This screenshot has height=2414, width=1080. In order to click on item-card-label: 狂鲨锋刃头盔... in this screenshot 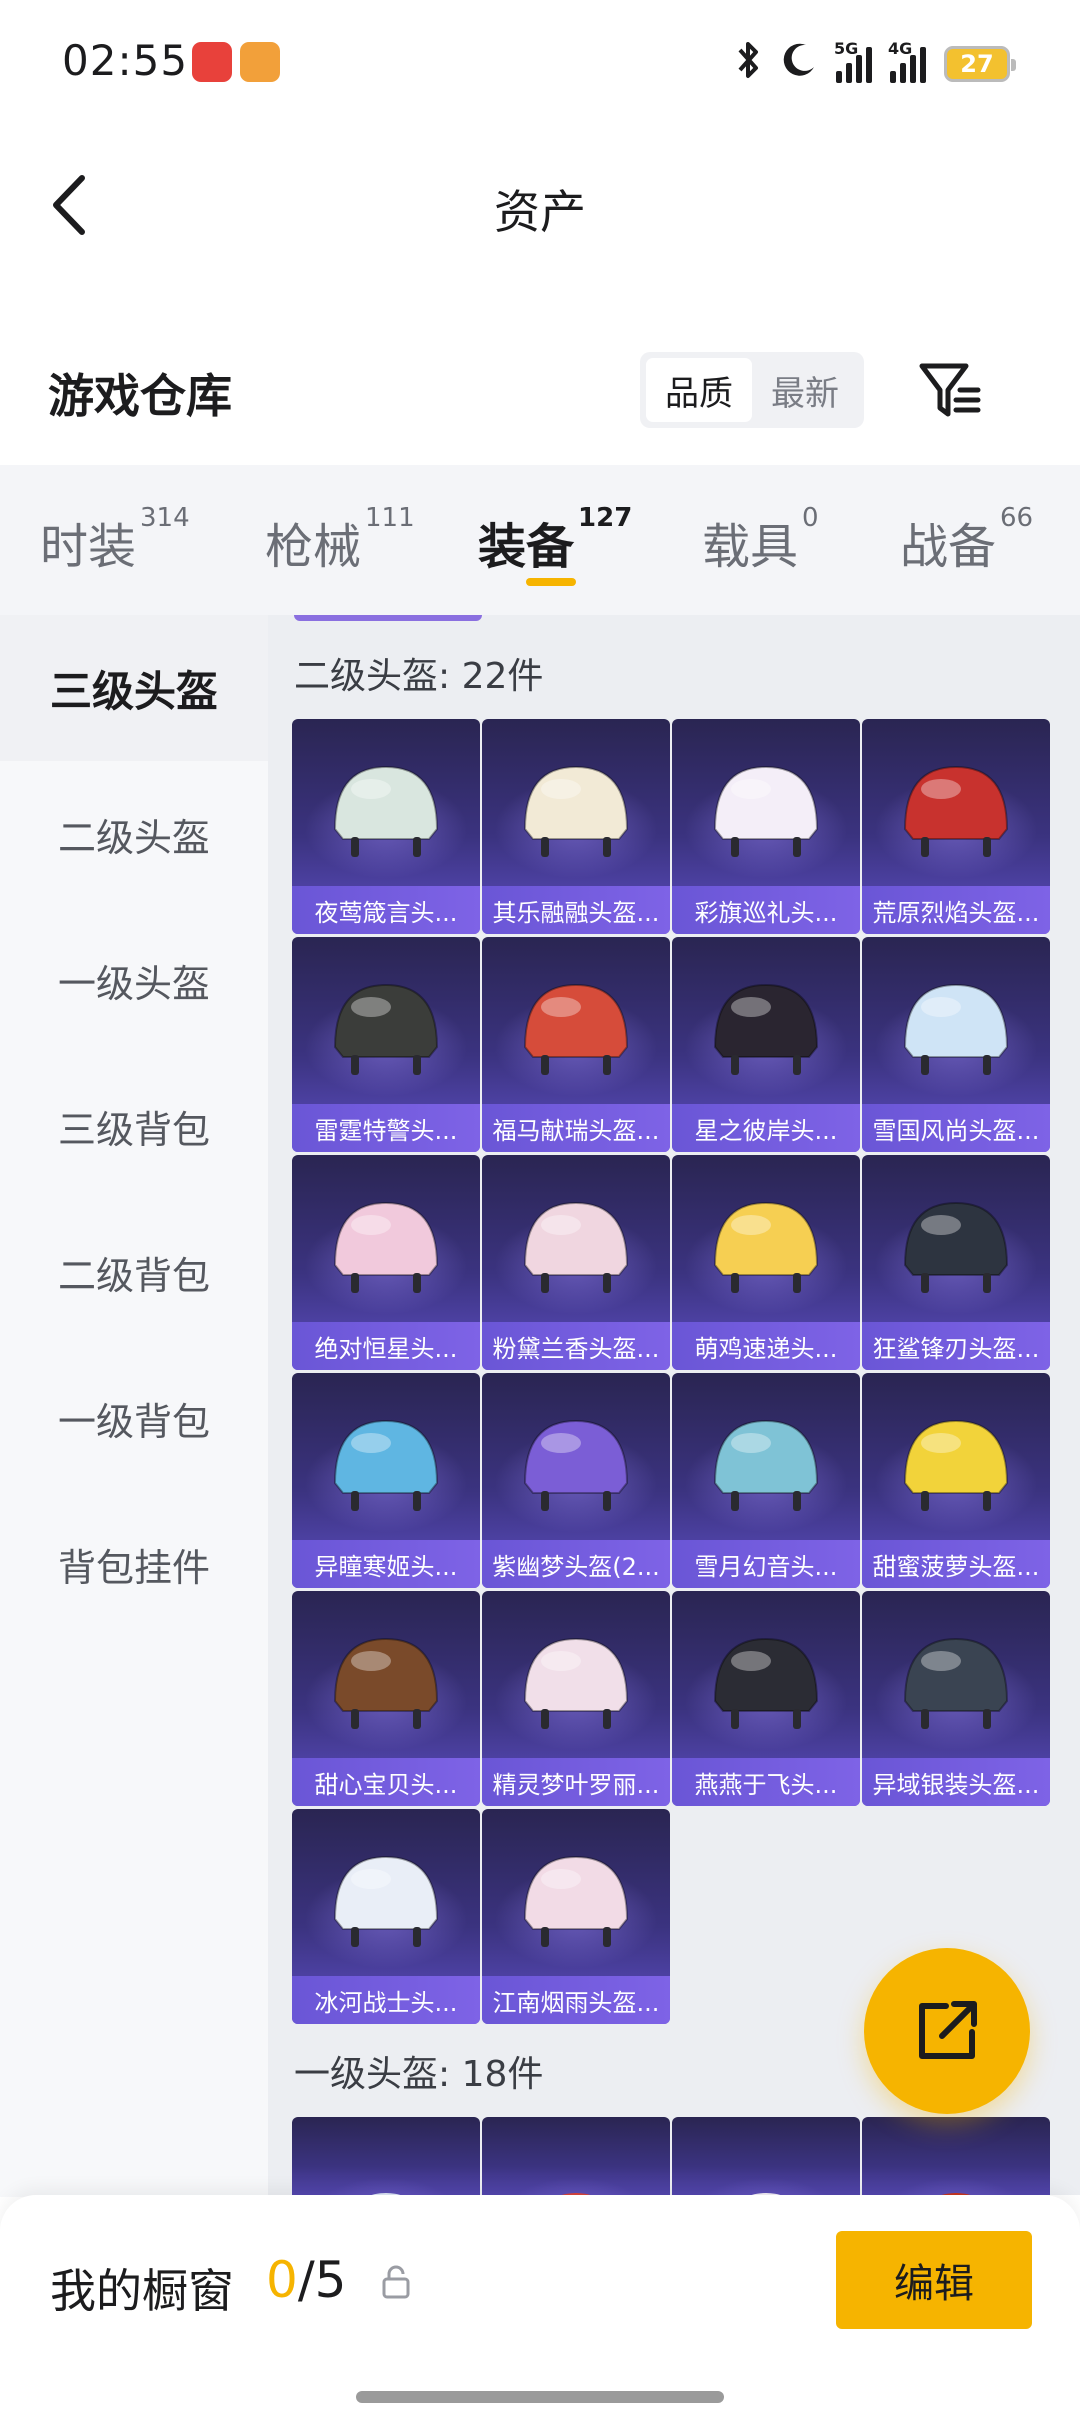, I will do `click(956, 1346)`.